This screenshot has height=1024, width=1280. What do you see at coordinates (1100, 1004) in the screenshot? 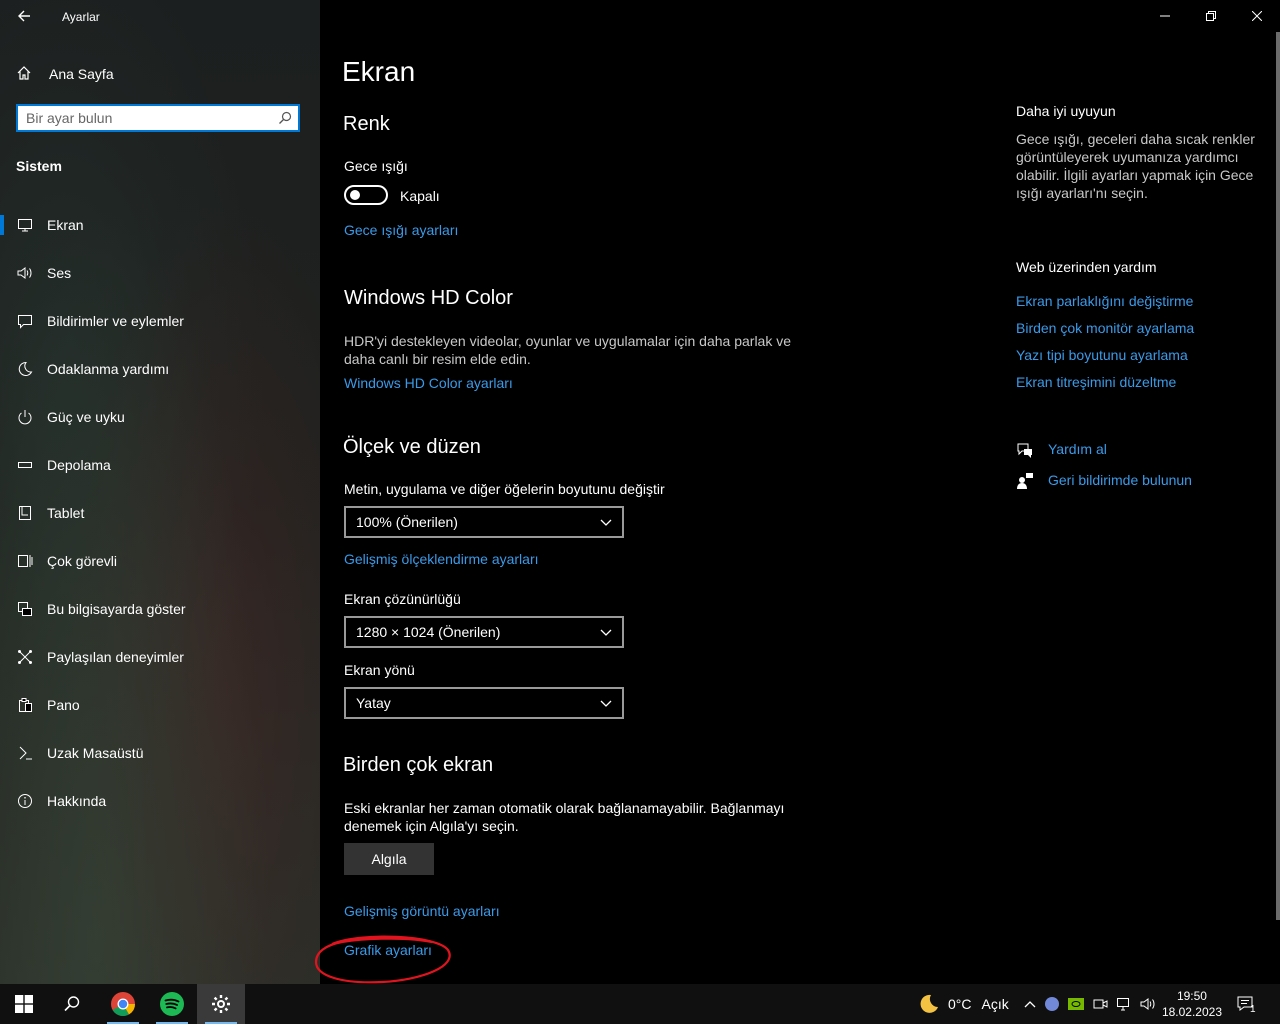
I see `meet-now-icon` at bounding box center [1100, 1004].